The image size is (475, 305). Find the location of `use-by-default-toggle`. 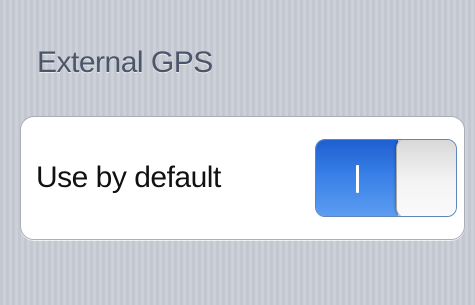

use-by-default-toggle is located at coordinates (386, 178).